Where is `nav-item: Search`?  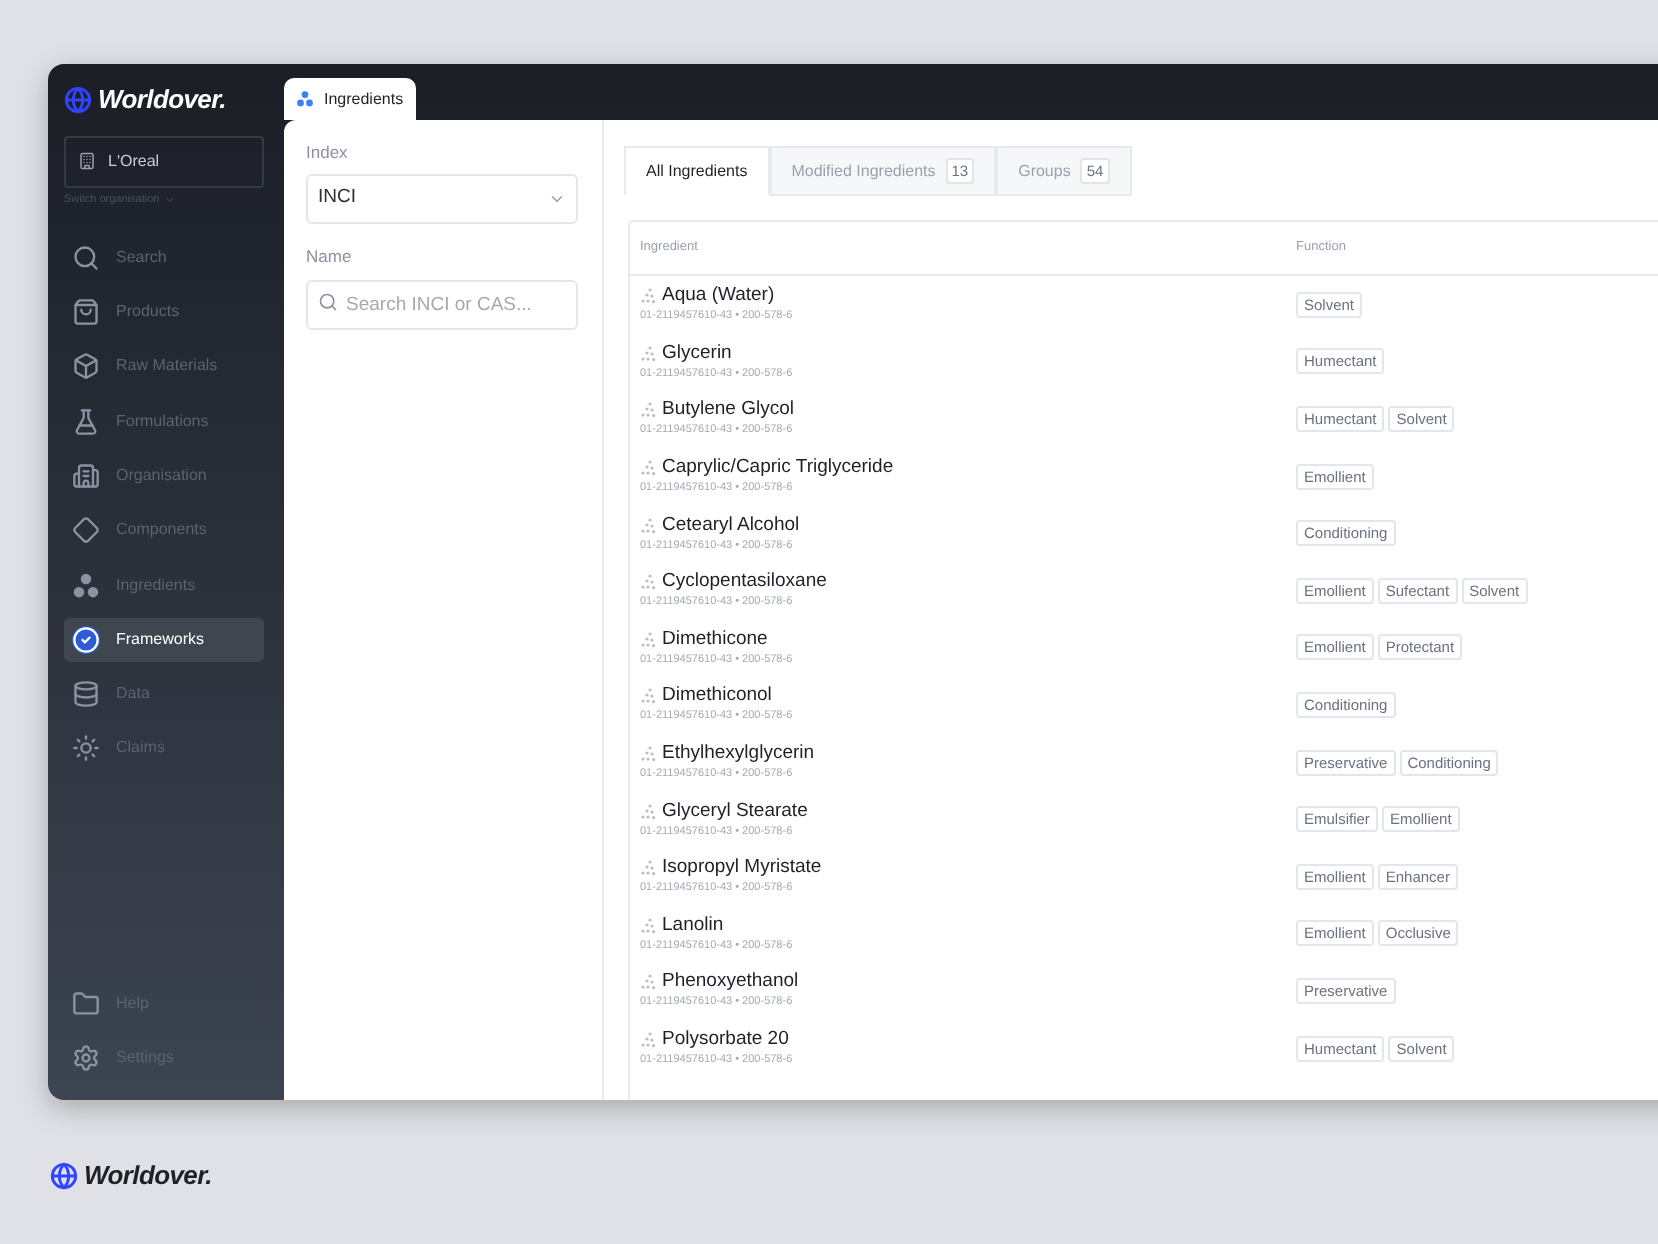 nav-item: Search is located at coordinates (164, 257).